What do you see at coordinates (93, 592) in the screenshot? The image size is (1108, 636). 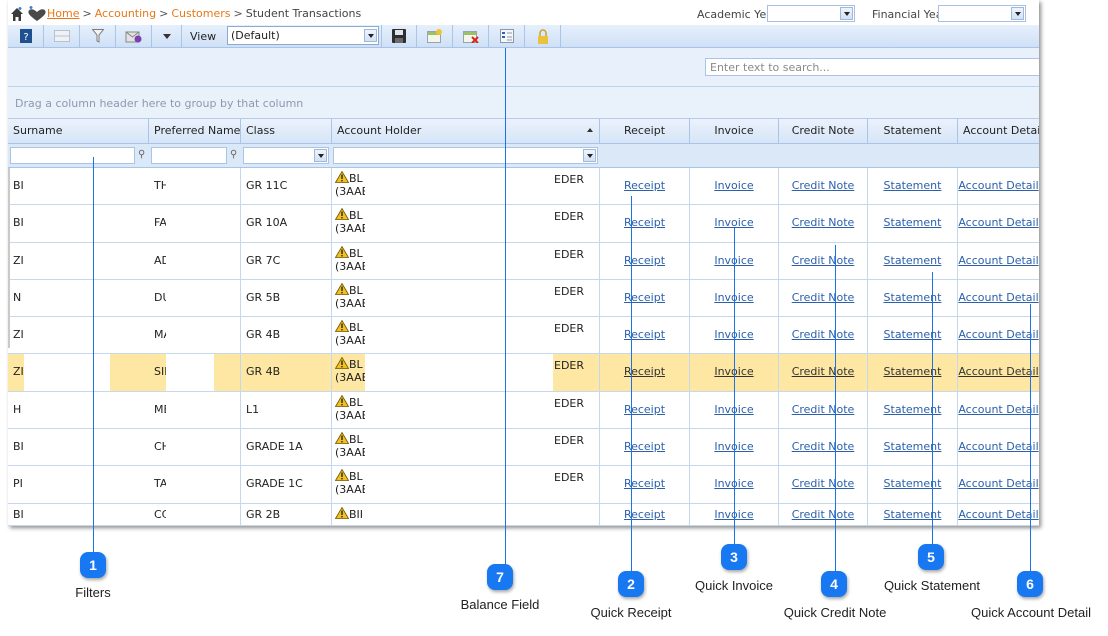 I see `callout-label-1: Filters` at bounding box center [93, 592].